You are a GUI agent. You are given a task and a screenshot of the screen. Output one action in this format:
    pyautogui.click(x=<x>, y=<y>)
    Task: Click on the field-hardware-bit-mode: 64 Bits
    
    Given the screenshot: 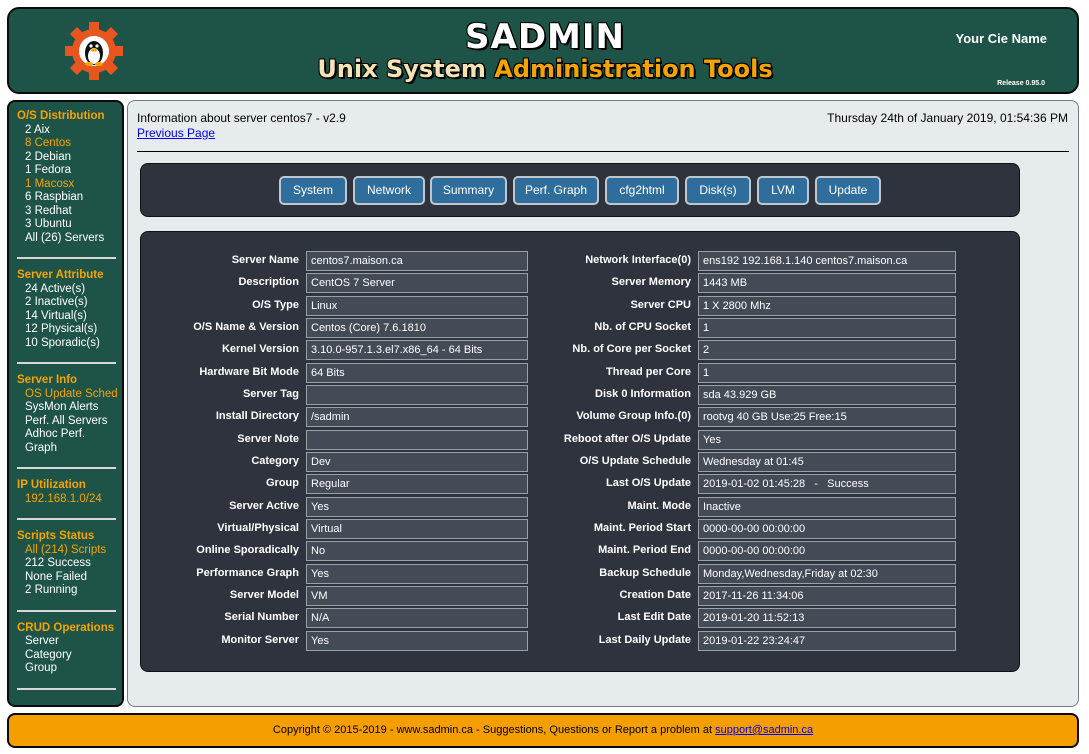 What is the action you would take?
    pyautogui.click(x=417, y=373)
    